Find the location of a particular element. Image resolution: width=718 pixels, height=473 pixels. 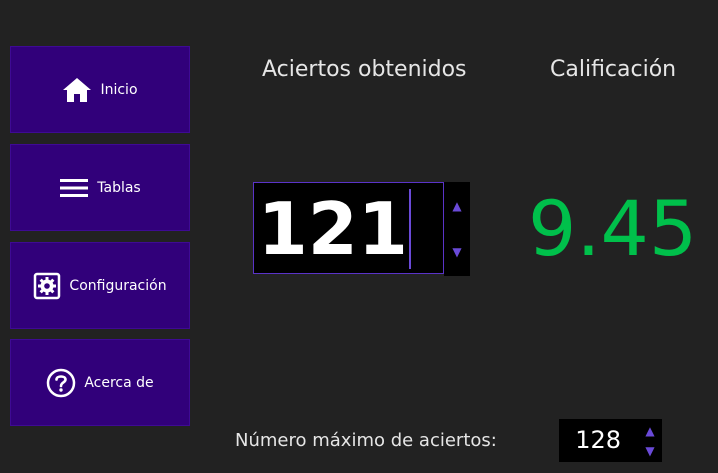

menu-lines-icon is located at coordinates (74, 188).